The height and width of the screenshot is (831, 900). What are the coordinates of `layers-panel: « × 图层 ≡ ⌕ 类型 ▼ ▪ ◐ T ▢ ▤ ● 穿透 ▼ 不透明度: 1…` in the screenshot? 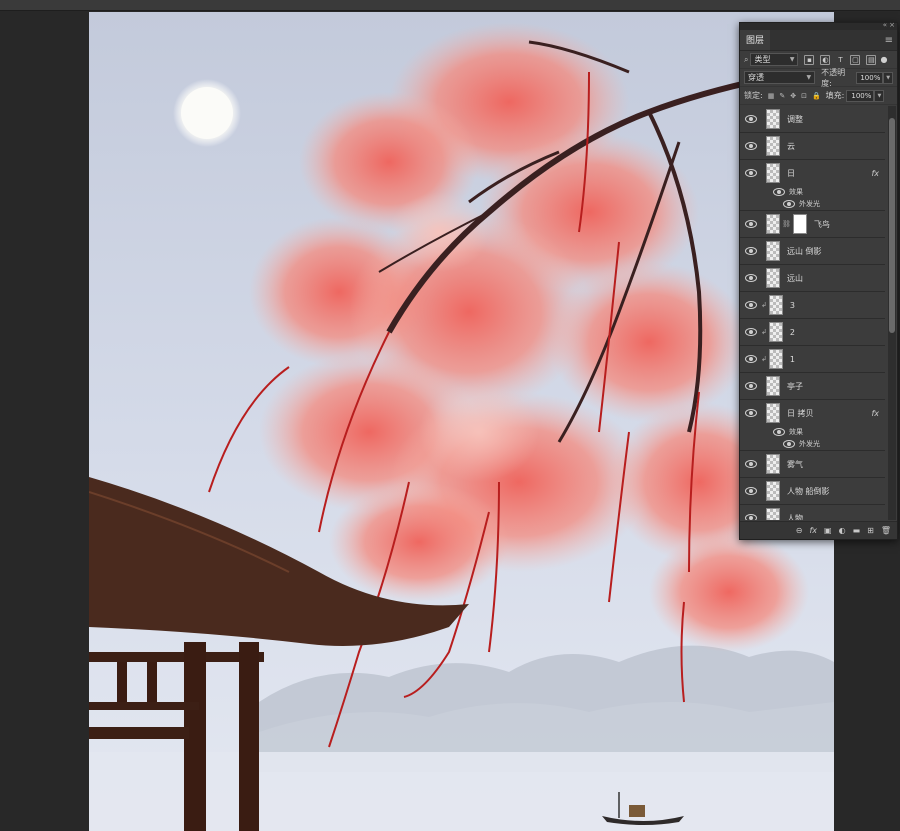 It's located at (818, 280).